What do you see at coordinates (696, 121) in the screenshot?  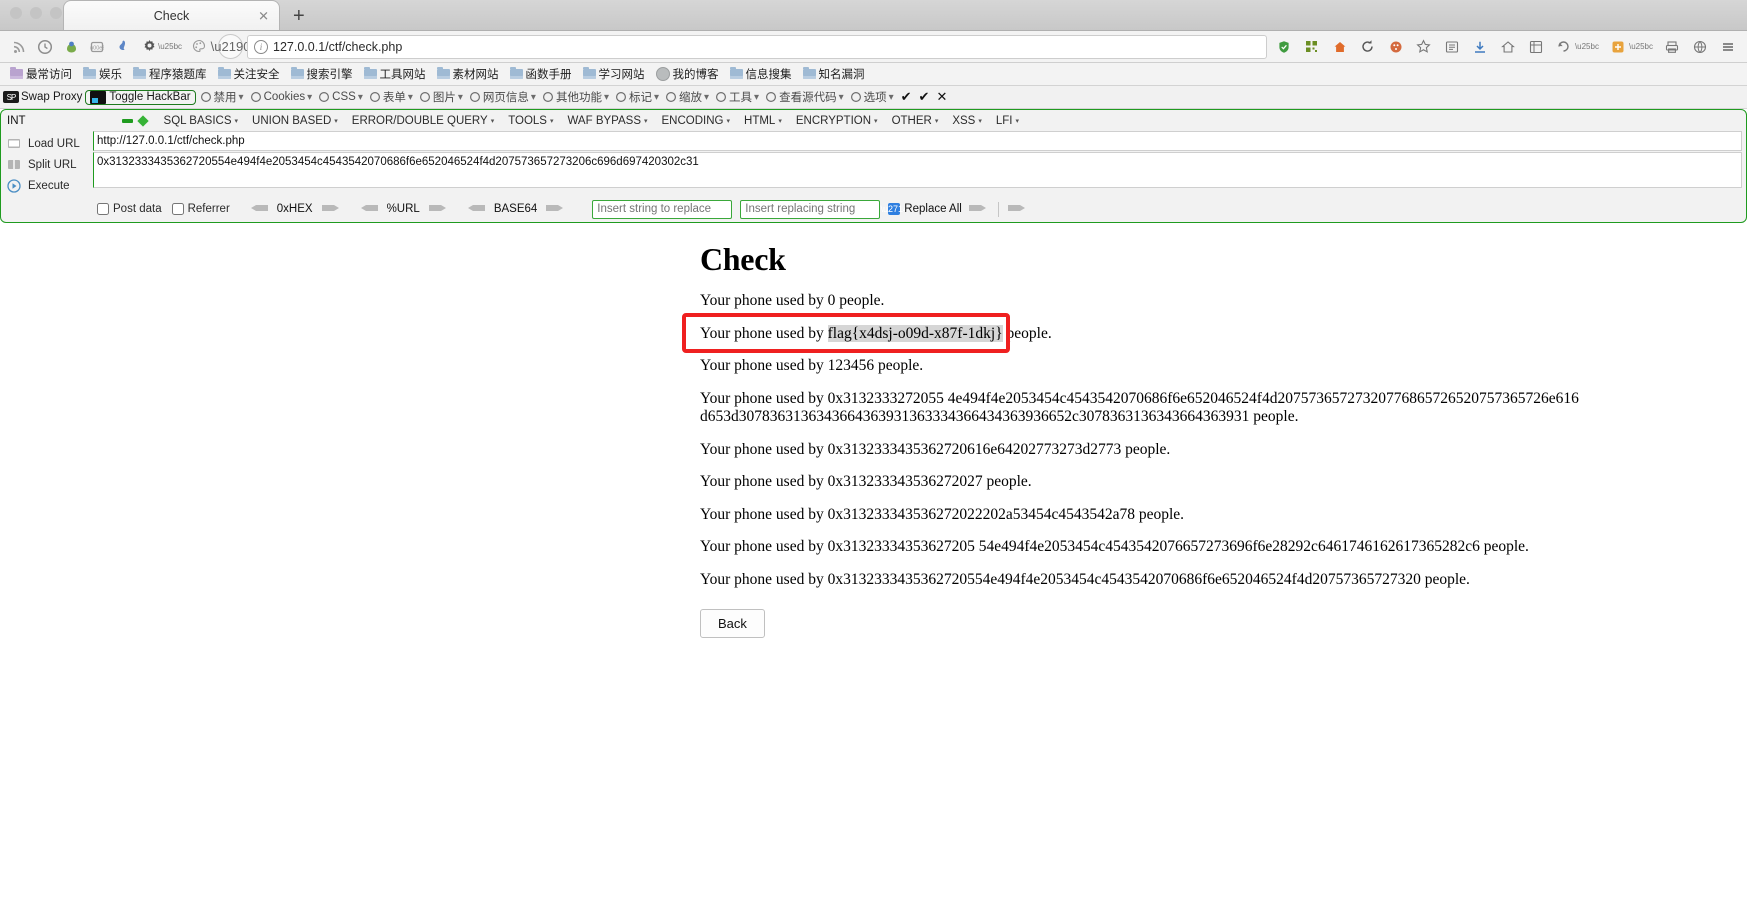 I see `hackbar-menu-encoding: ENCODING ▾` at bounding box center [696, 121].